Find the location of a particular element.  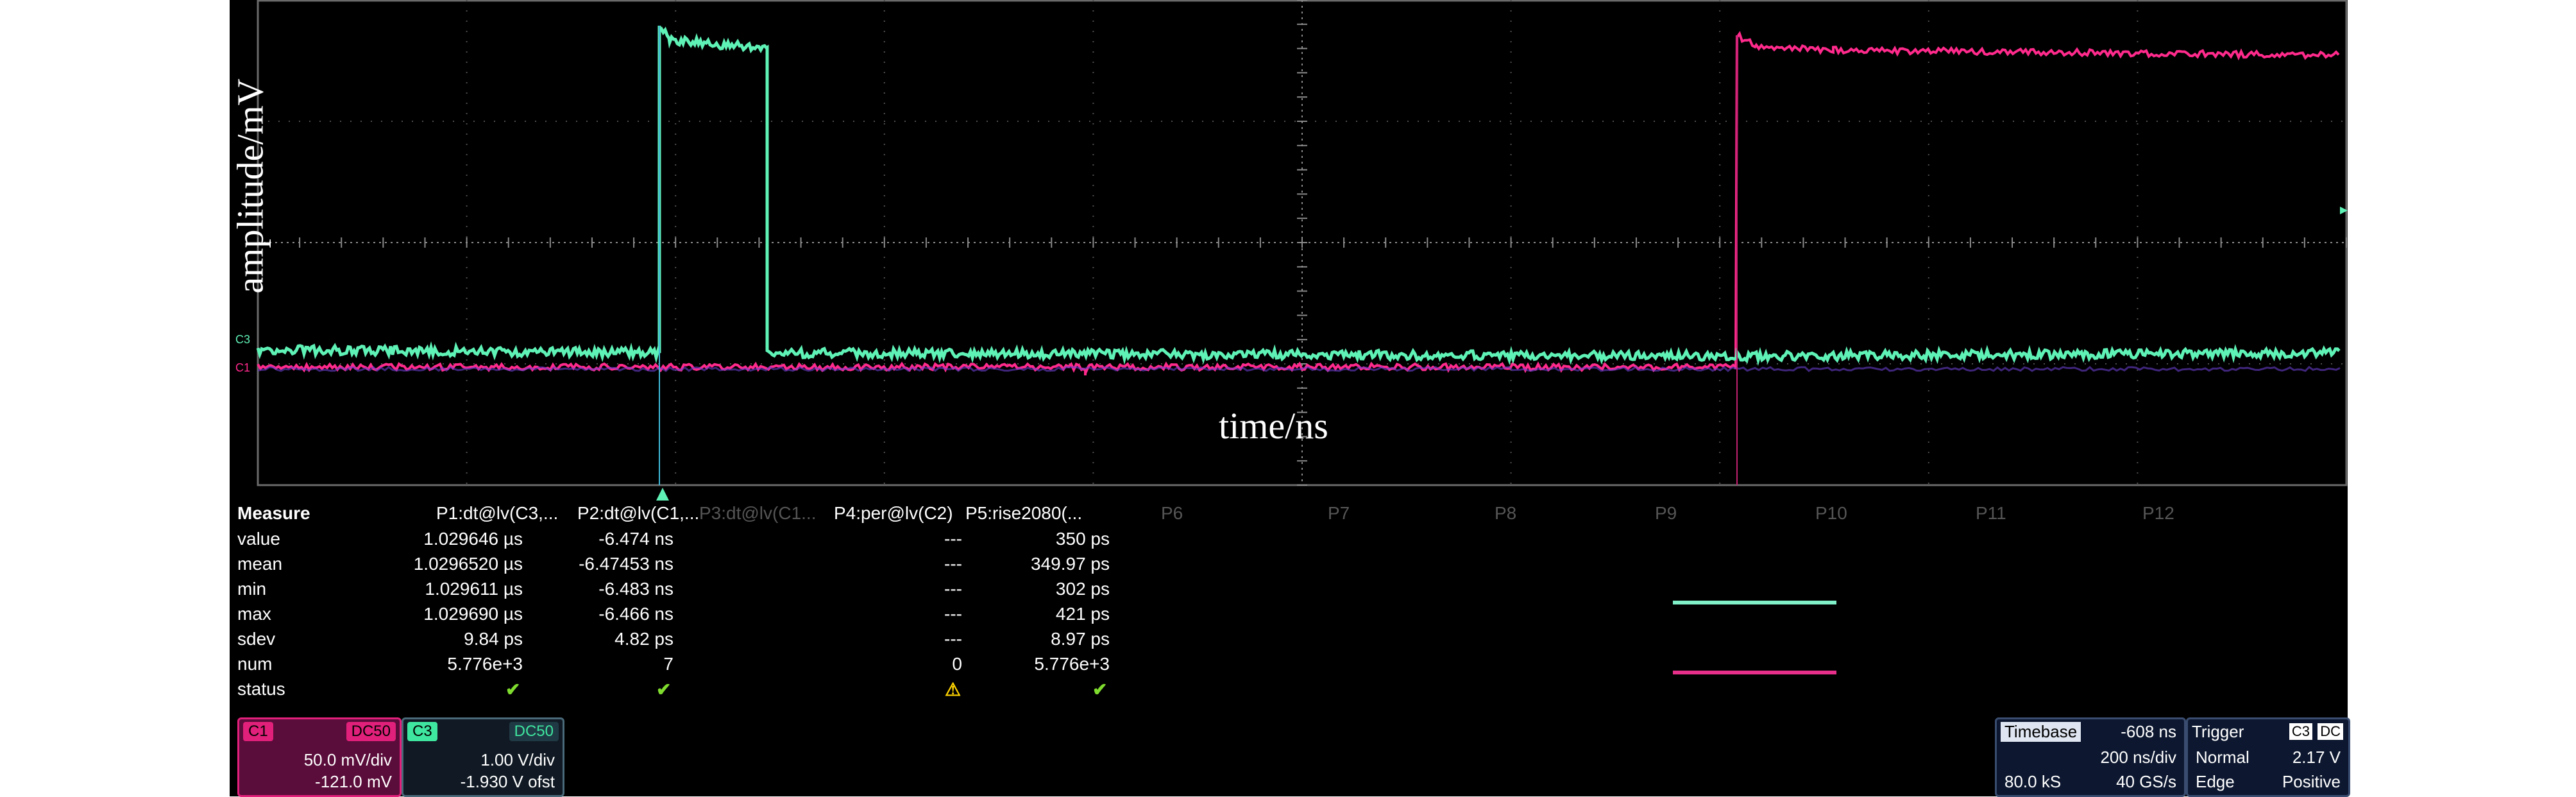

trigger-type: Edge is located at coordinates (2215, 782).